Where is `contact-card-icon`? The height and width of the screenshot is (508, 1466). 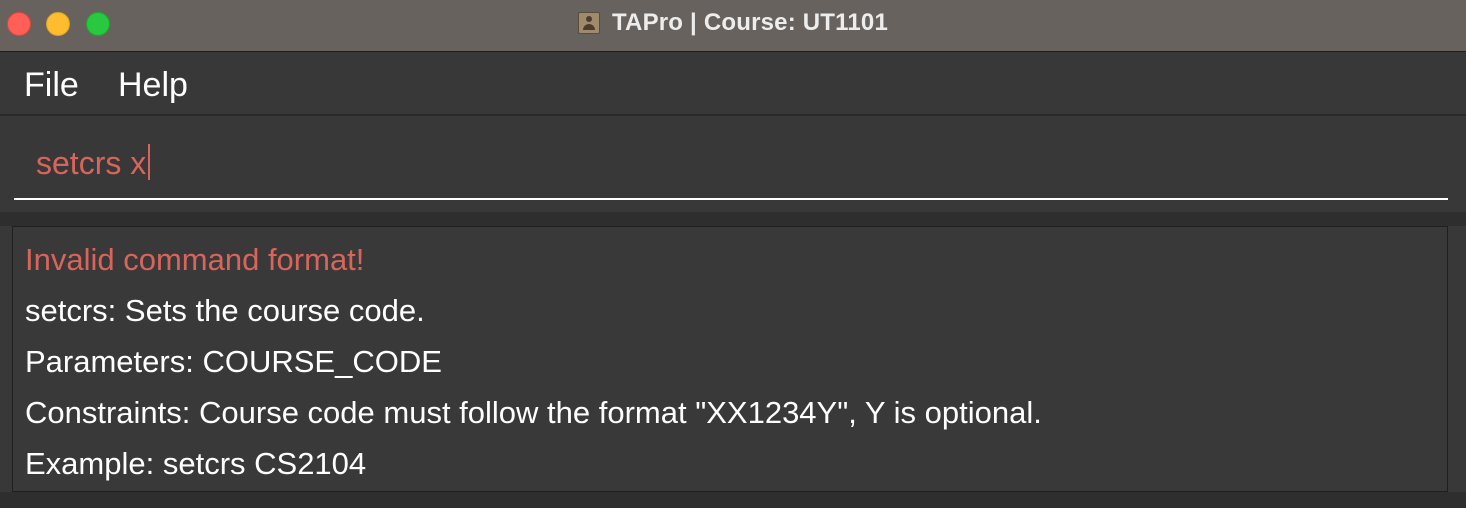
contact-card-icon is located at coordinates (588, 23).